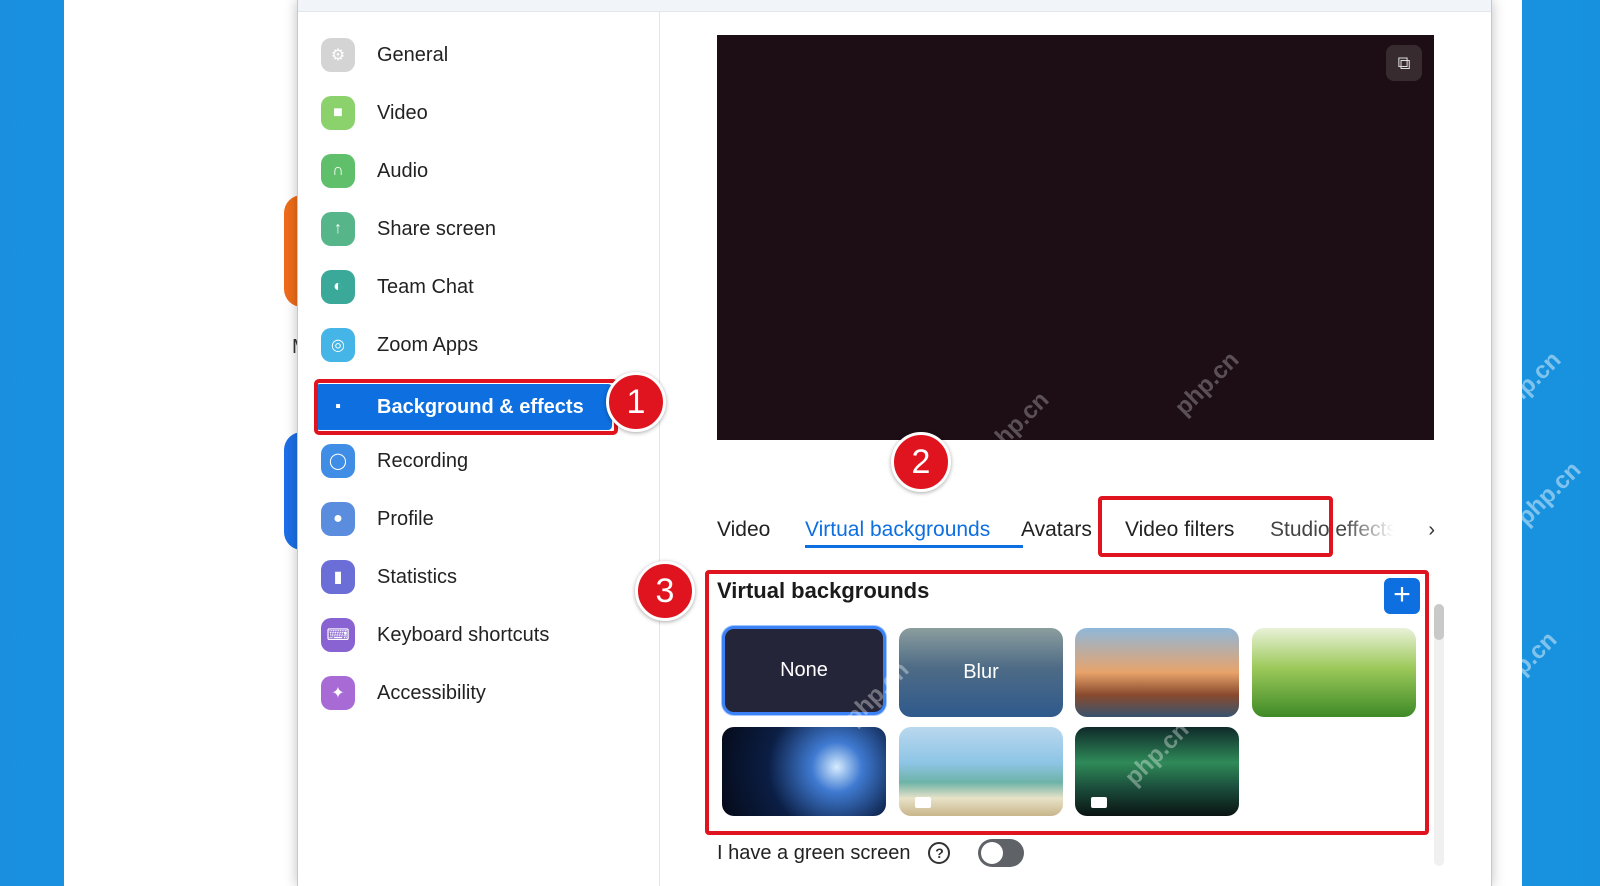 The image size is (1600, 886). What do you see at coordinates (1439, 622) in the screenshot?
I see `scrollbar-thumb` at bounding box center [1439, 622].